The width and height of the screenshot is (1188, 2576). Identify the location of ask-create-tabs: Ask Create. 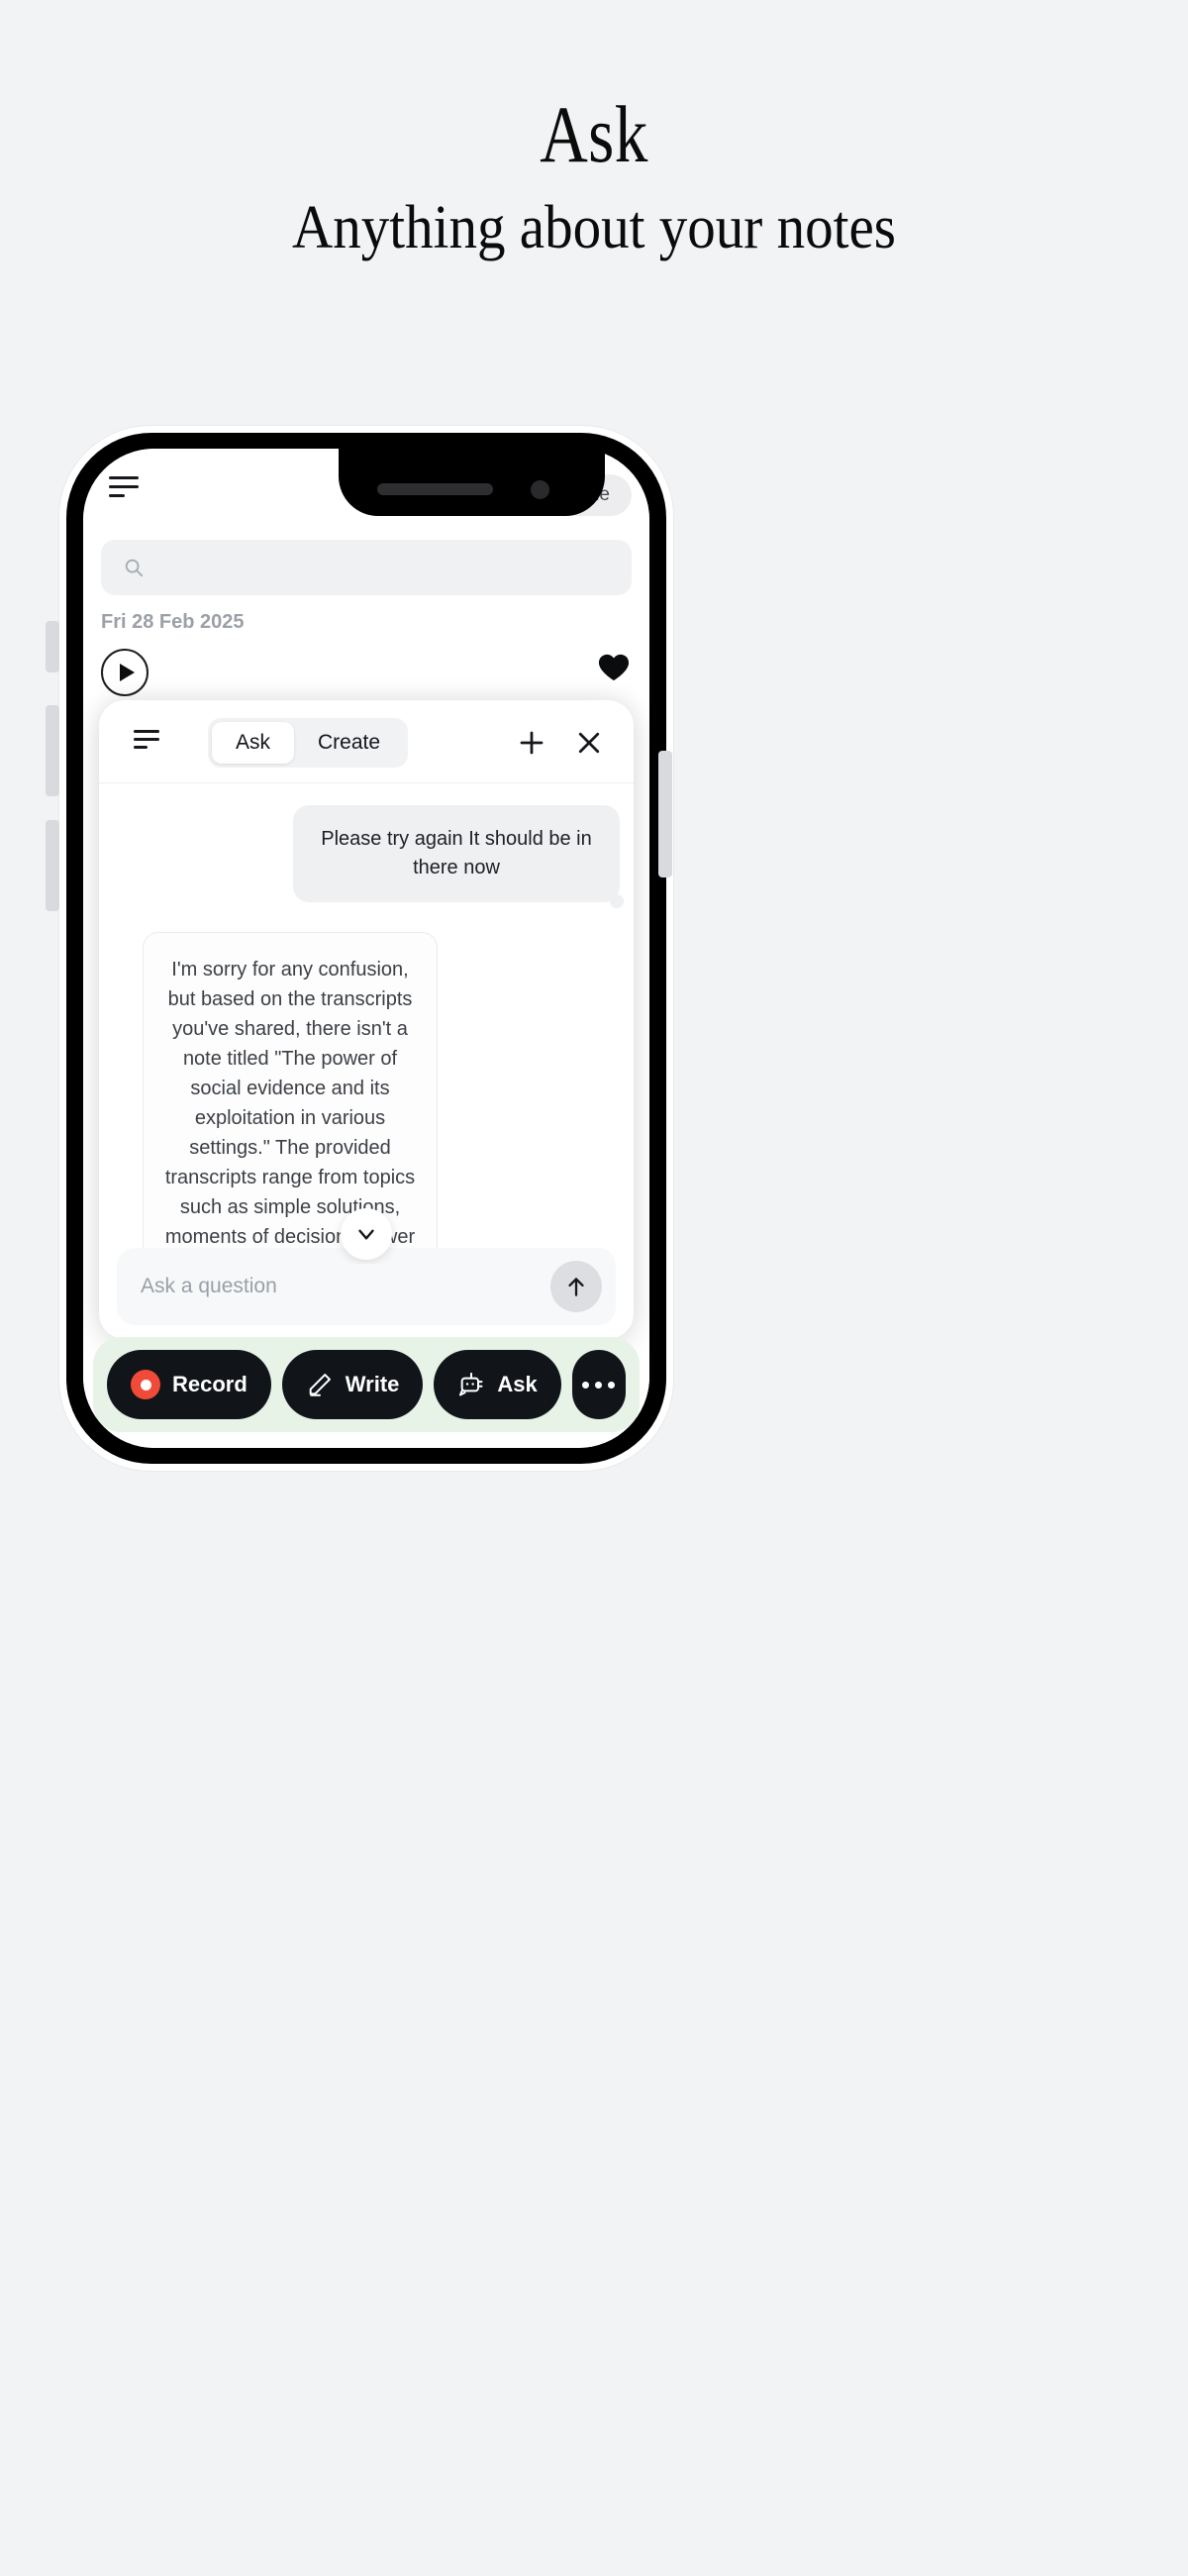
(309, 743).